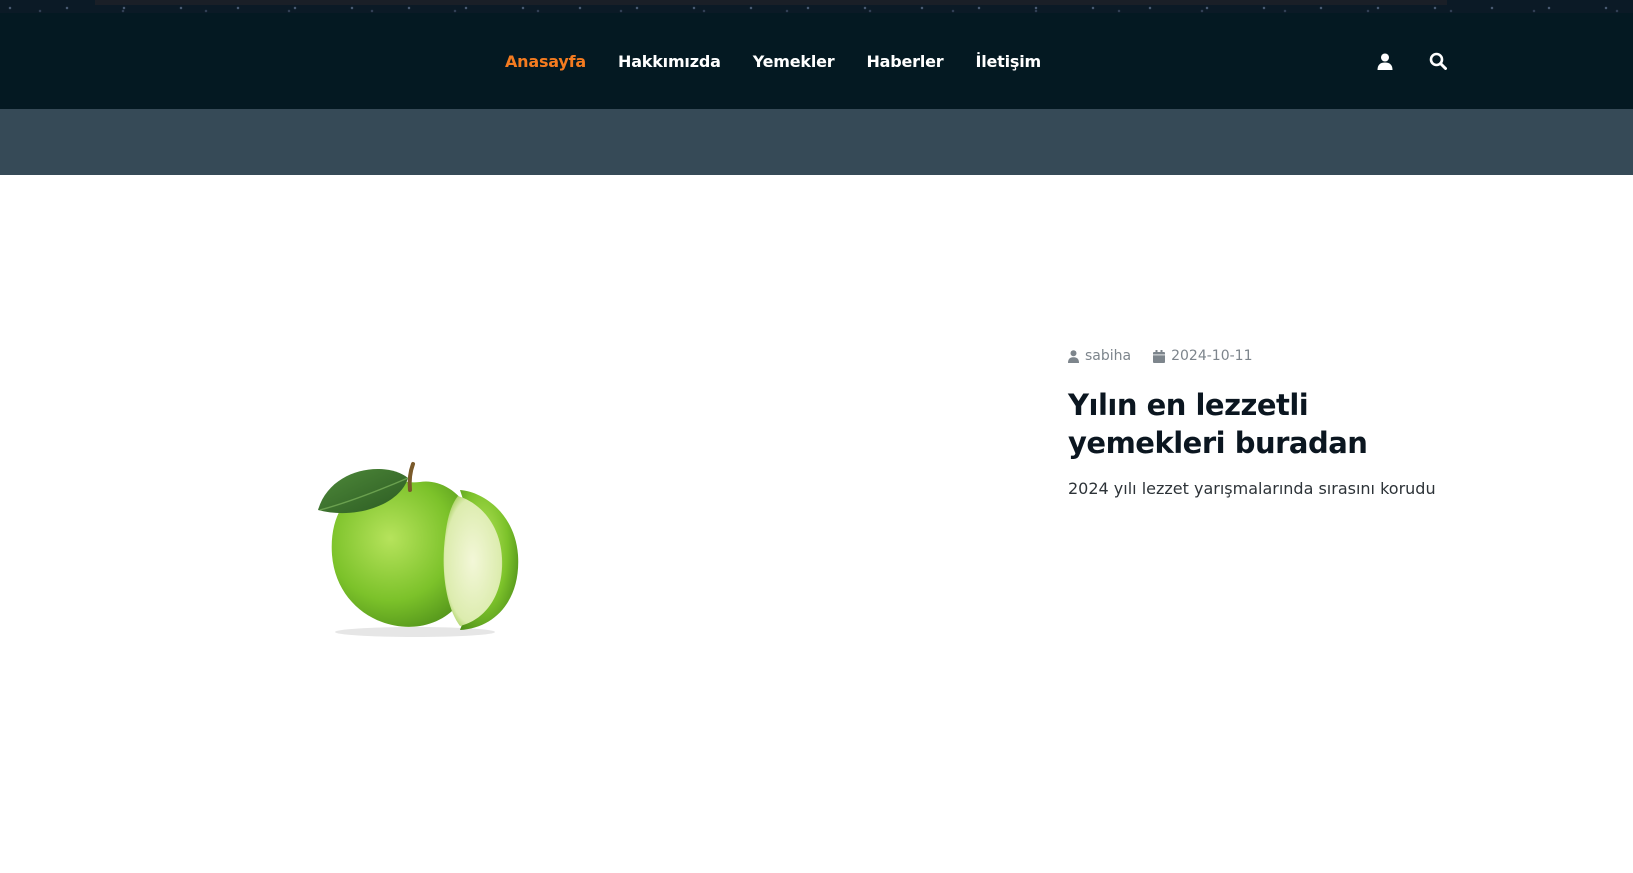 This screenshot has width=1633, height=873. Describe the element at coordinates (1411, 61) in the screenshot. I see `nav-icons` at that location.